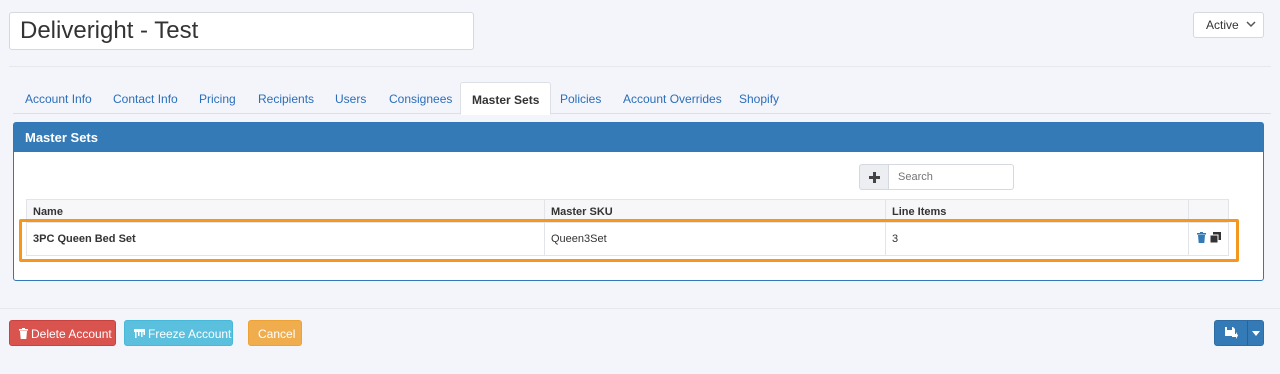 Image resolution: width=1280 pixels, height=374 pixels. What do you see at coordinates (715, 239) in the screenshot?
I see `row-master-sku: Queen3Set` at bounding box center [715, 239].